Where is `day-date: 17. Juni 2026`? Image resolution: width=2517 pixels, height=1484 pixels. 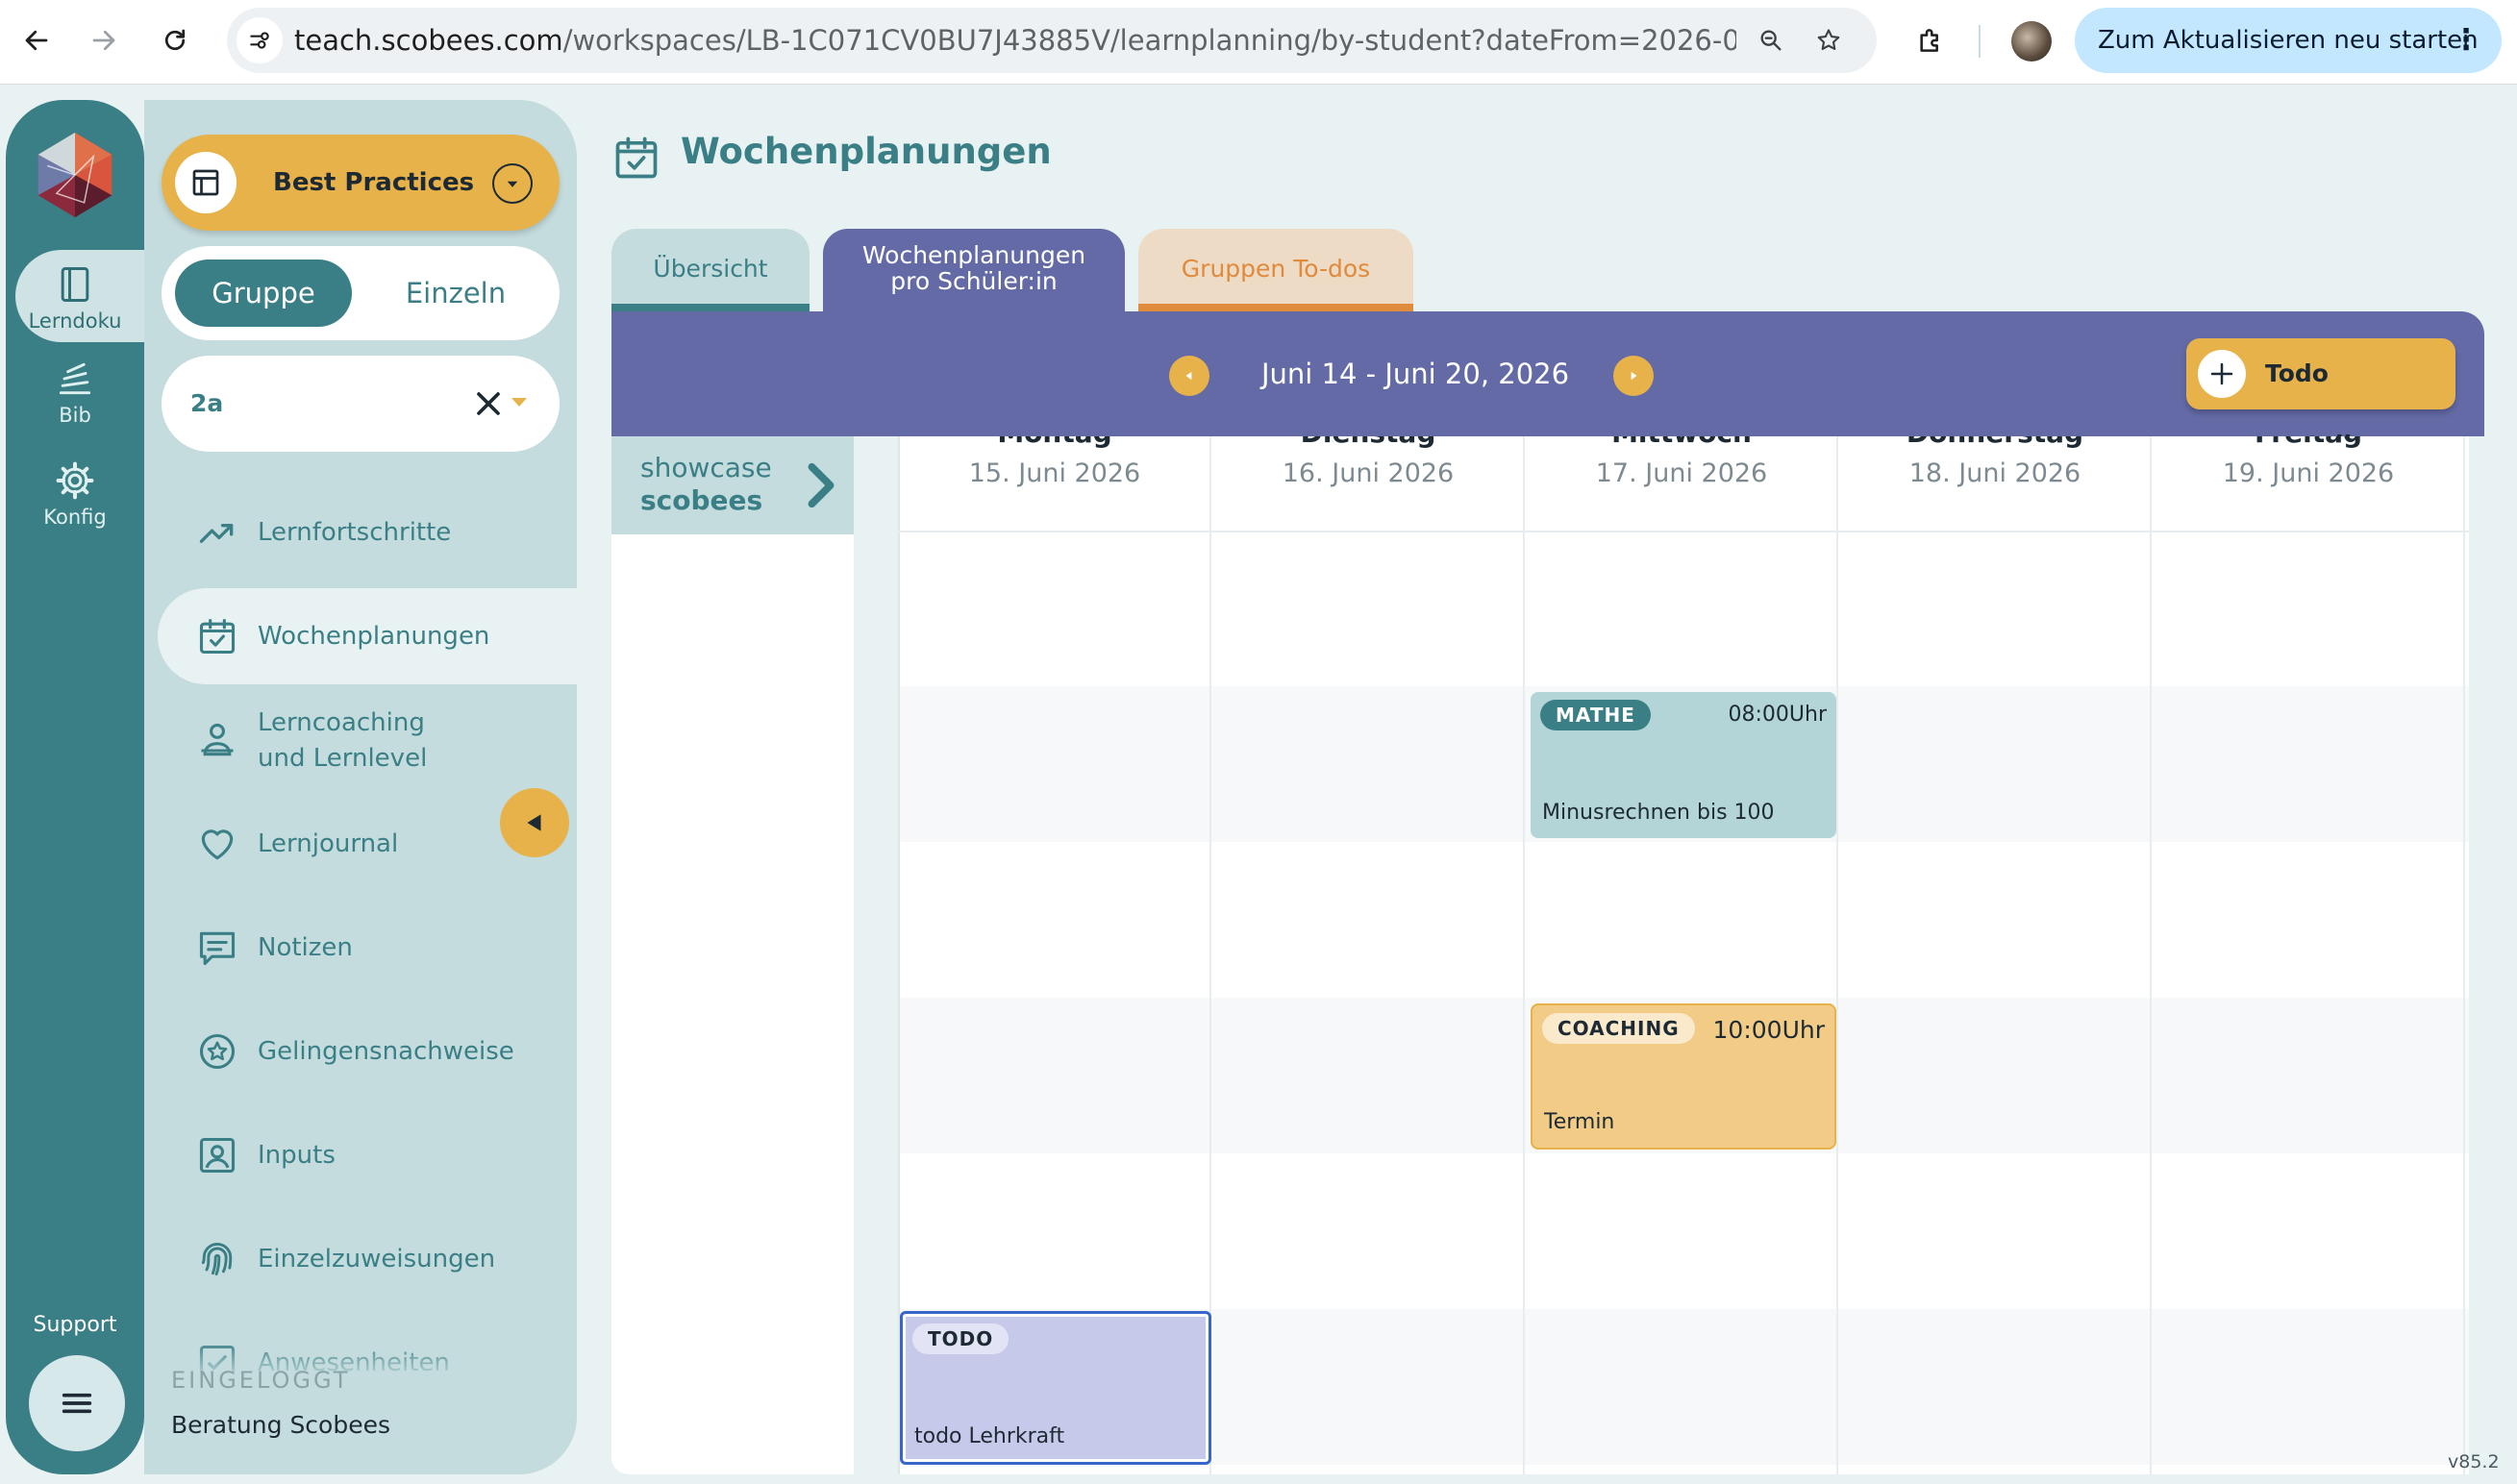 day-date: 17. Juni 2026 is located at coordinates (1681, 473).